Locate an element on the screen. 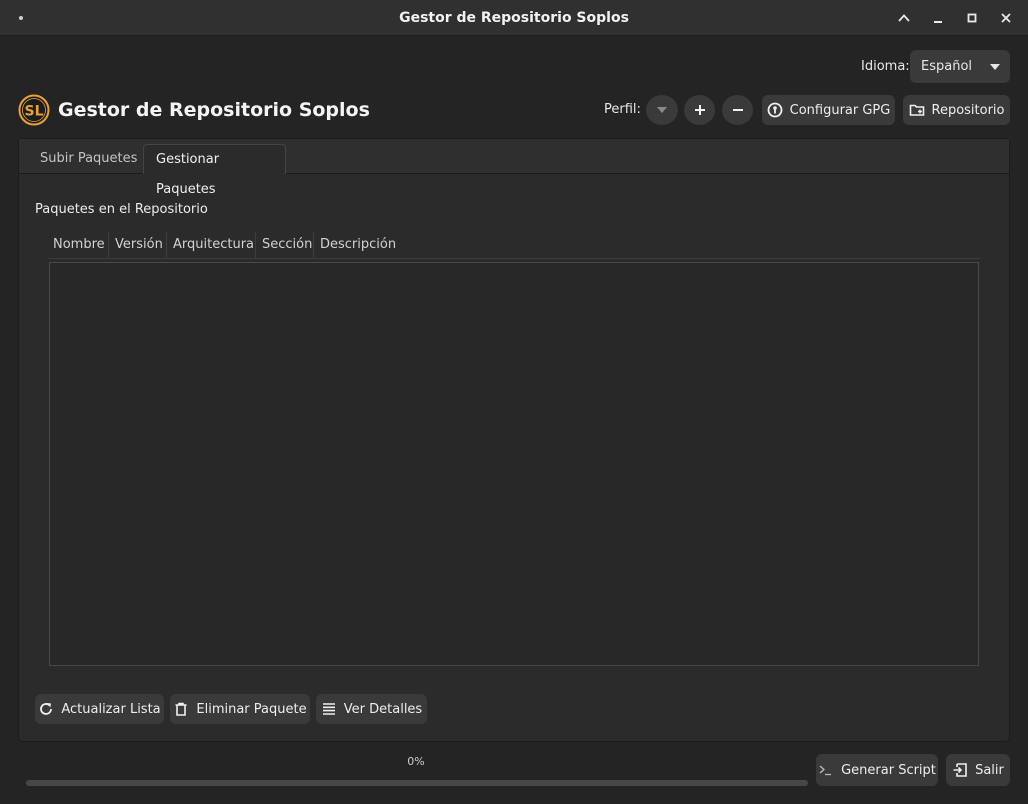 The image size is (1028, 804). refresh-list-label: Actualizar Lista is located at coordinates (111, 709).